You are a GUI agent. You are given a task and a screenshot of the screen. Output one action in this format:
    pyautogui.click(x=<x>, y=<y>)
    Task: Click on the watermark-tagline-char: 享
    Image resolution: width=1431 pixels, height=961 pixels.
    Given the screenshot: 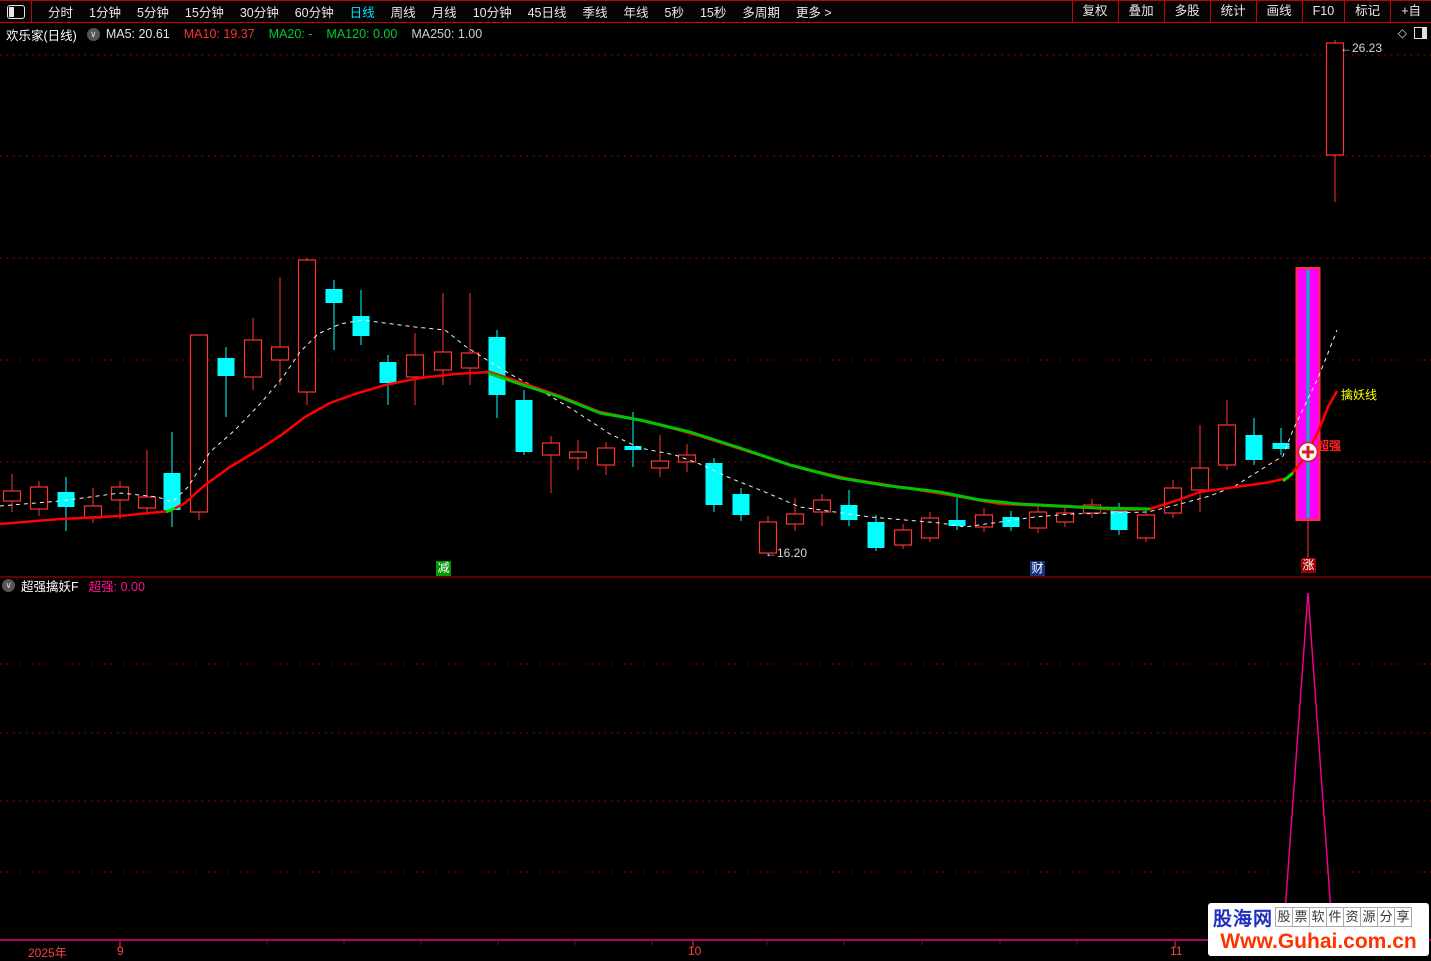 What is the action you would take?
    pyautogui.click(x=1403, y=917)
    